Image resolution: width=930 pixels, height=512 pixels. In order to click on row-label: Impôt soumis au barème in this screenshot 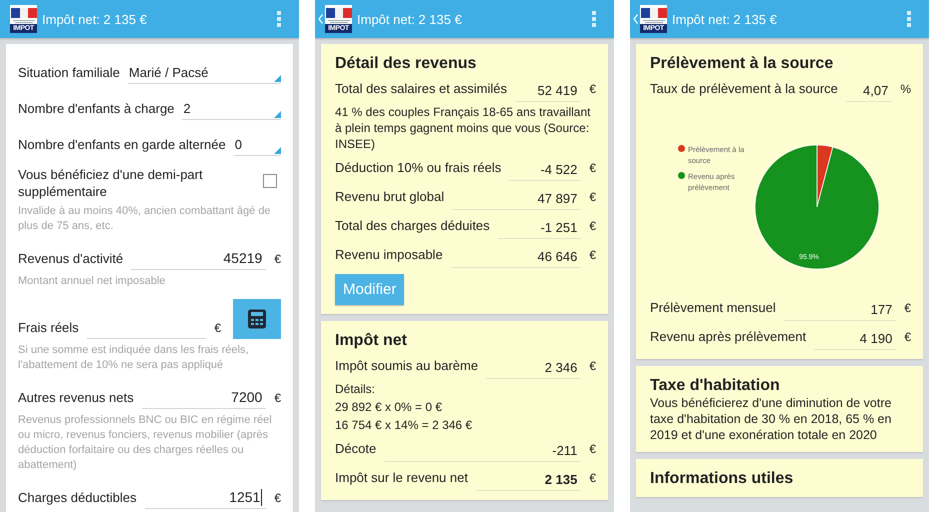, I will do `click(406, 366)`.